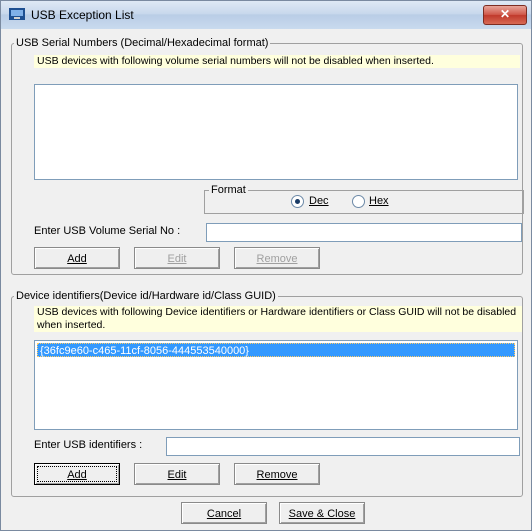 This screenshot has height=531, width=532. Describe the element at coordinates (358, 201) in the screenshot. I see `hex-radio` at that location.